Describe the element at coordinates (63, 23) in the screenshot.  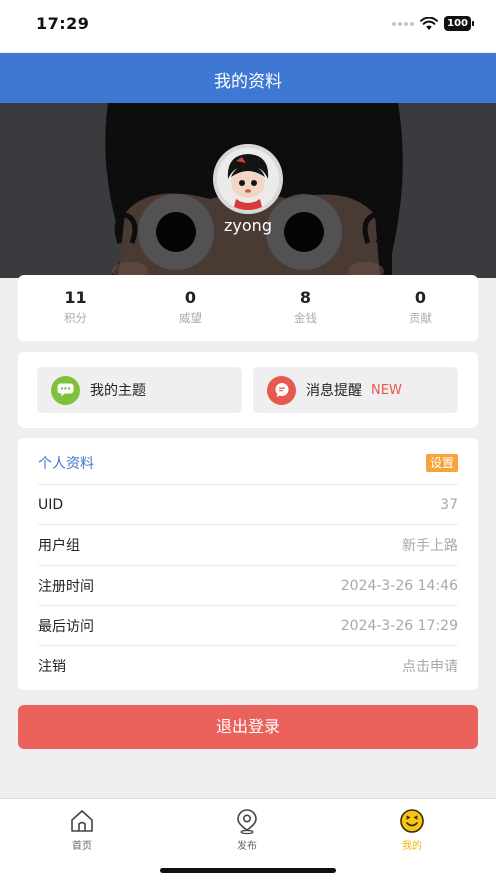
I see `status-time: 17:29` at that location.